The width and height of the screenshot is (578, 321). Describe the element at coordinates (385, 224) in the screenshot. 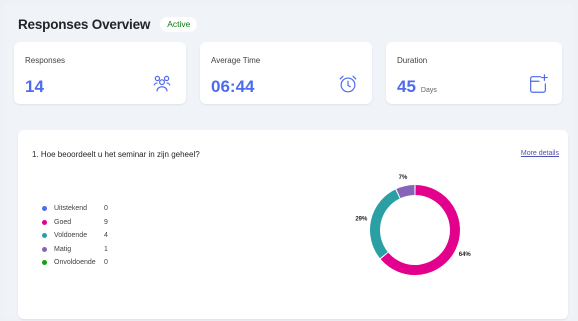

I see `donut-slice-voldoende` at that location.